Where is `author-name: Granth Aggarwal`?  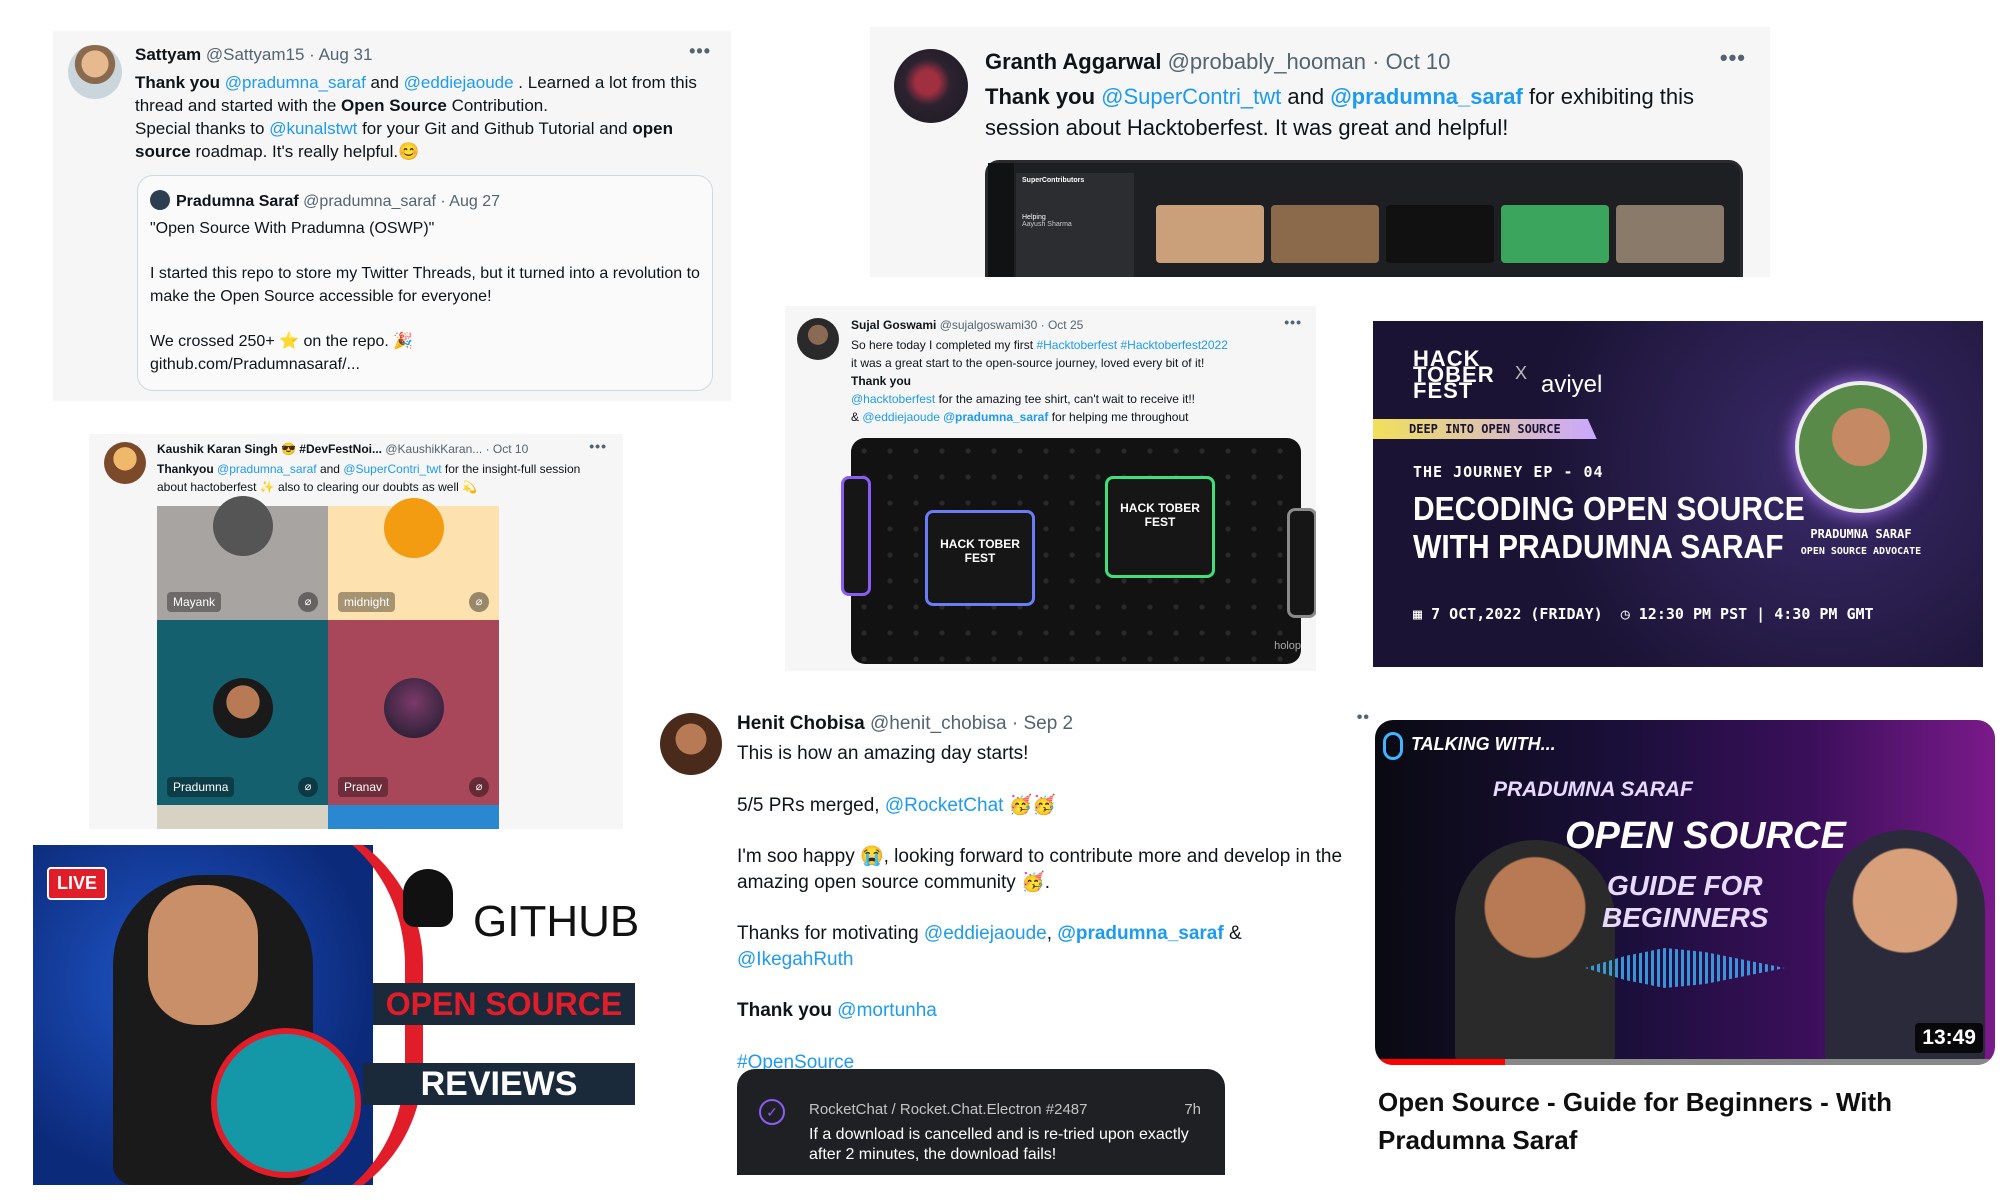 author-name: Granth Aggarwal is located at coordinates (1073, 61).